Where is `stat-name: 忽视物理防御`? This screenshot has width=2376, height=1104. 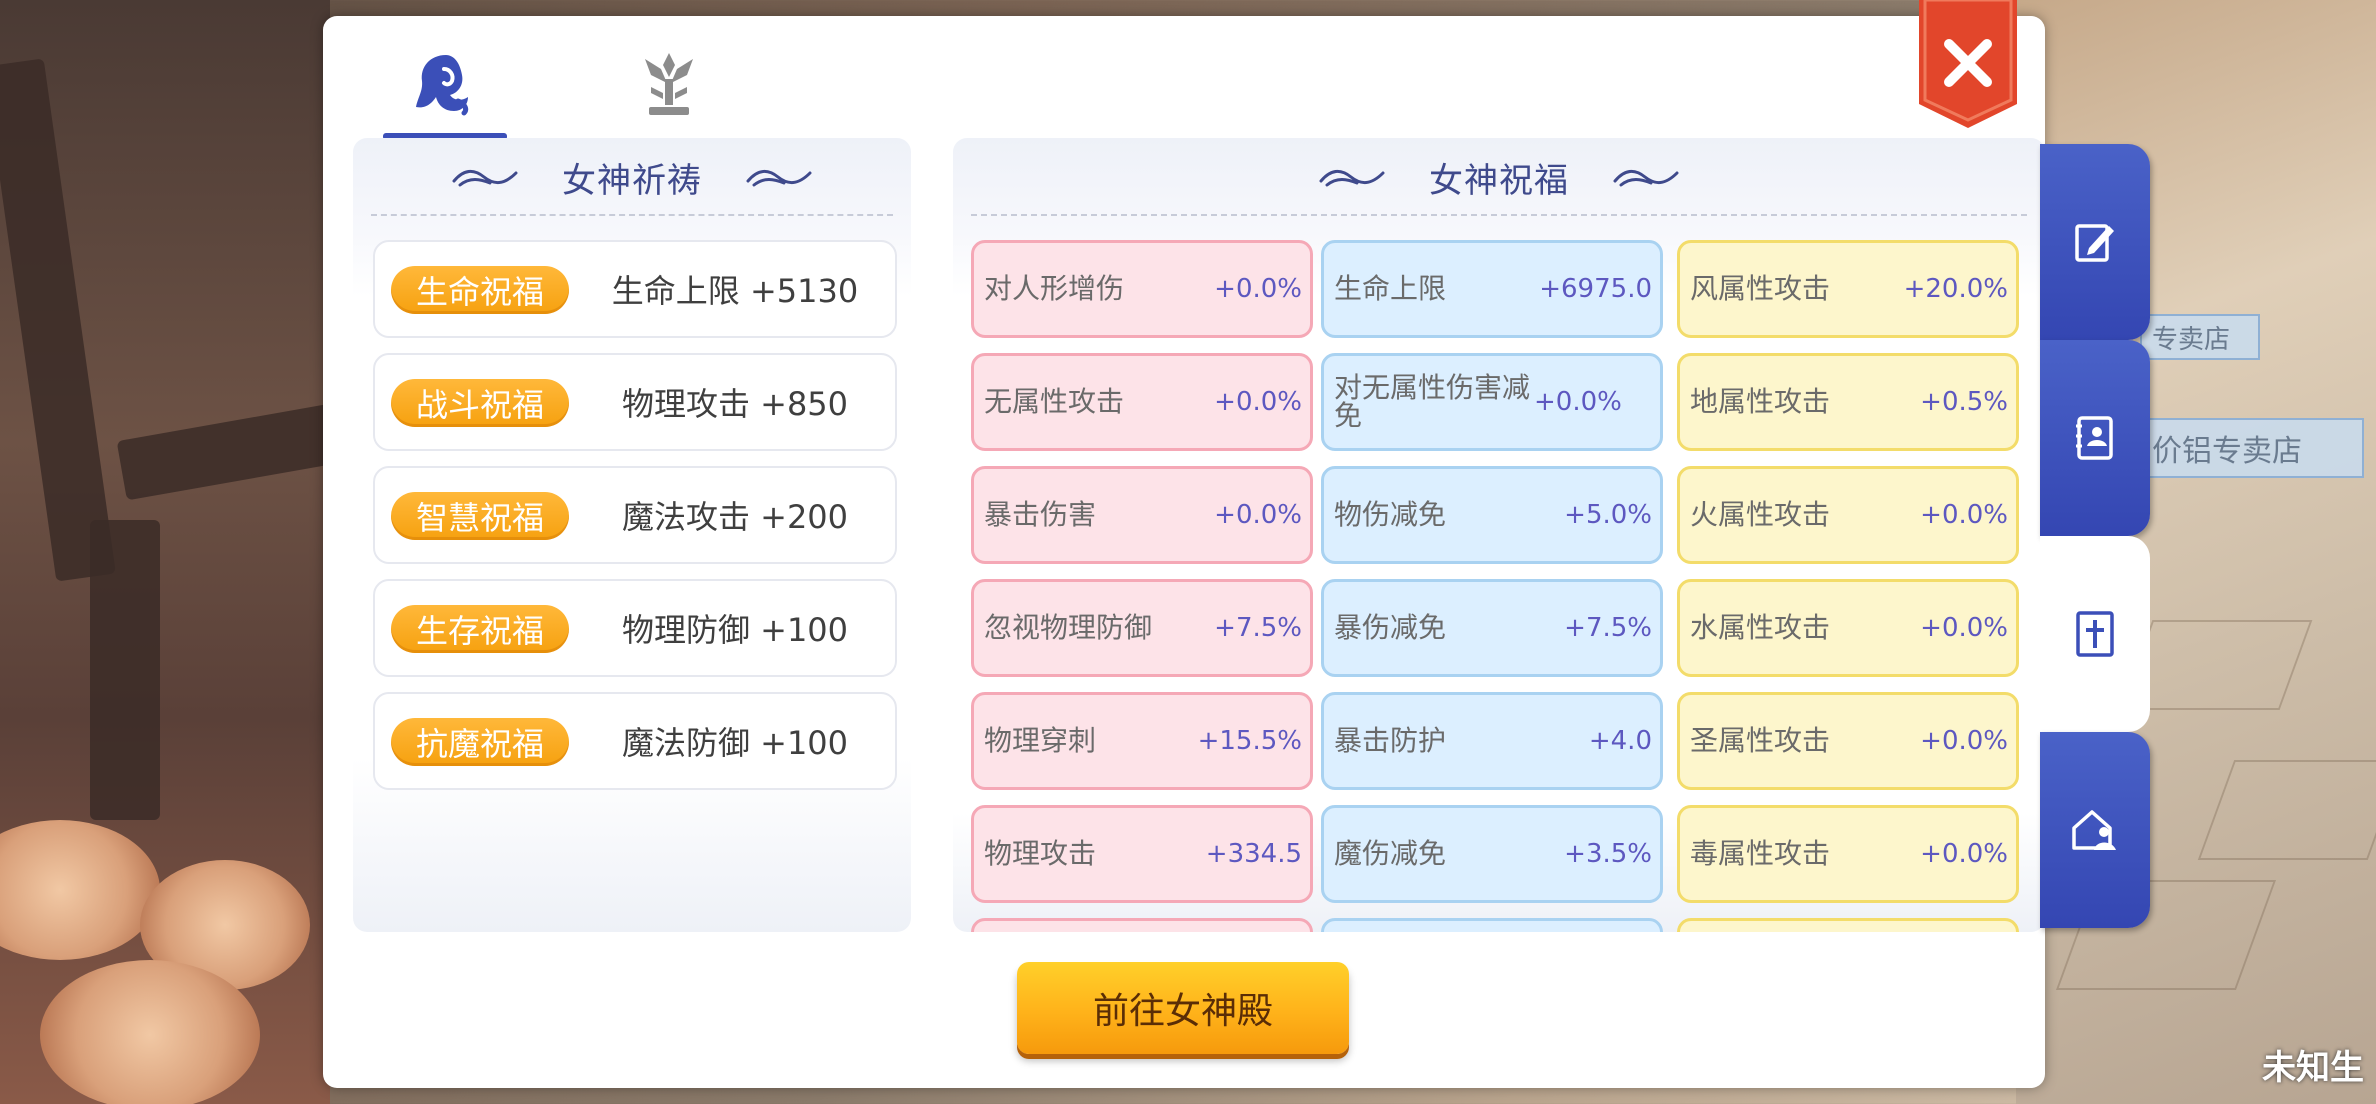
stat-name: 忽视物理防御 is located at coordinates (1068, 627).